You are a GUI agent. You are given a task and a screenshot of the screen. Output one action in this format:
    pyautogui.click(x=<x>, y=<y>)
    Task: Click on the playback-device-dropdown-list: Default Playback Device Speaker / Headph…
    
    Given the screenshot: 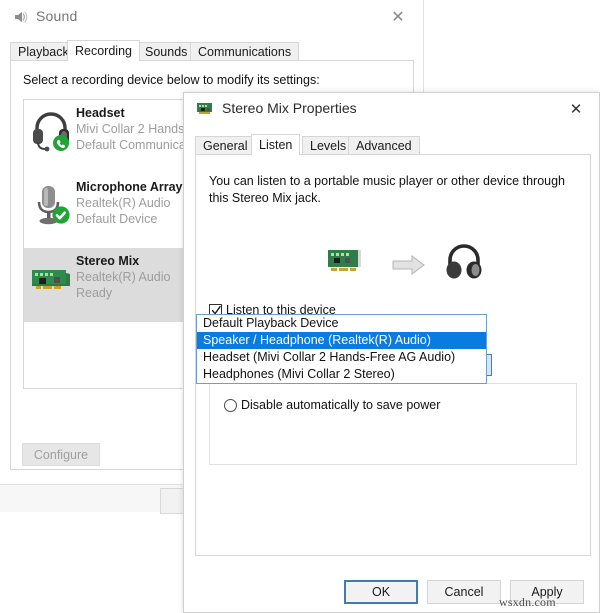 What is the action you would take?
    pyautogui.click(x=341, y=349)
    